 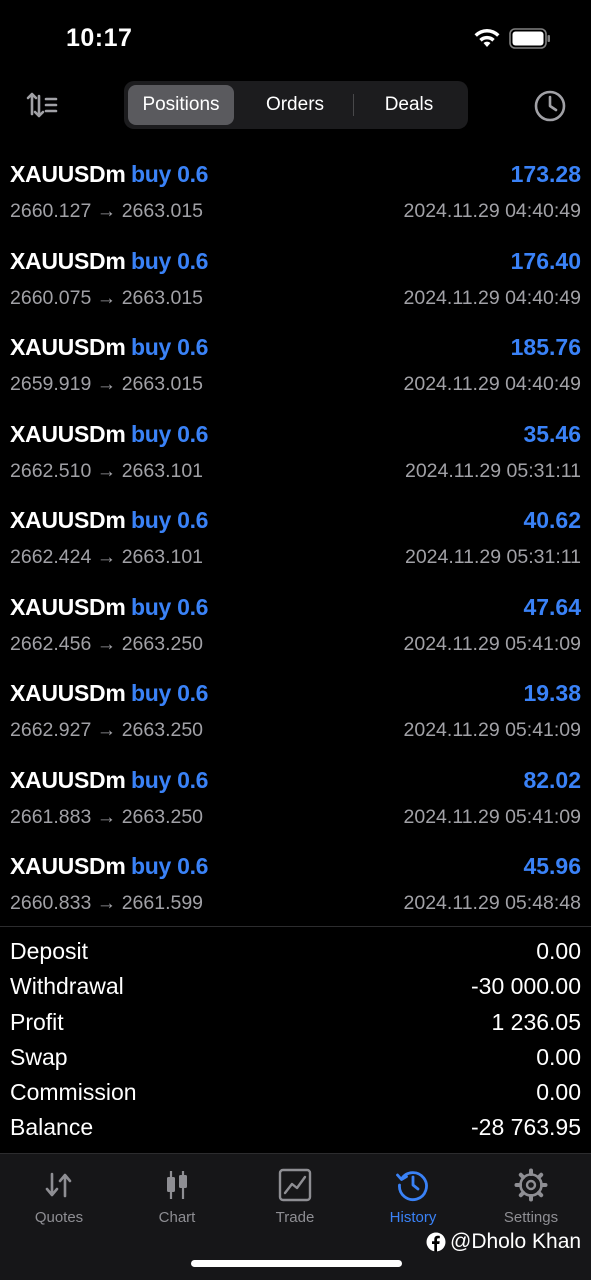 I want to click on summary-label: Balance, so click(x=52, y=1127).